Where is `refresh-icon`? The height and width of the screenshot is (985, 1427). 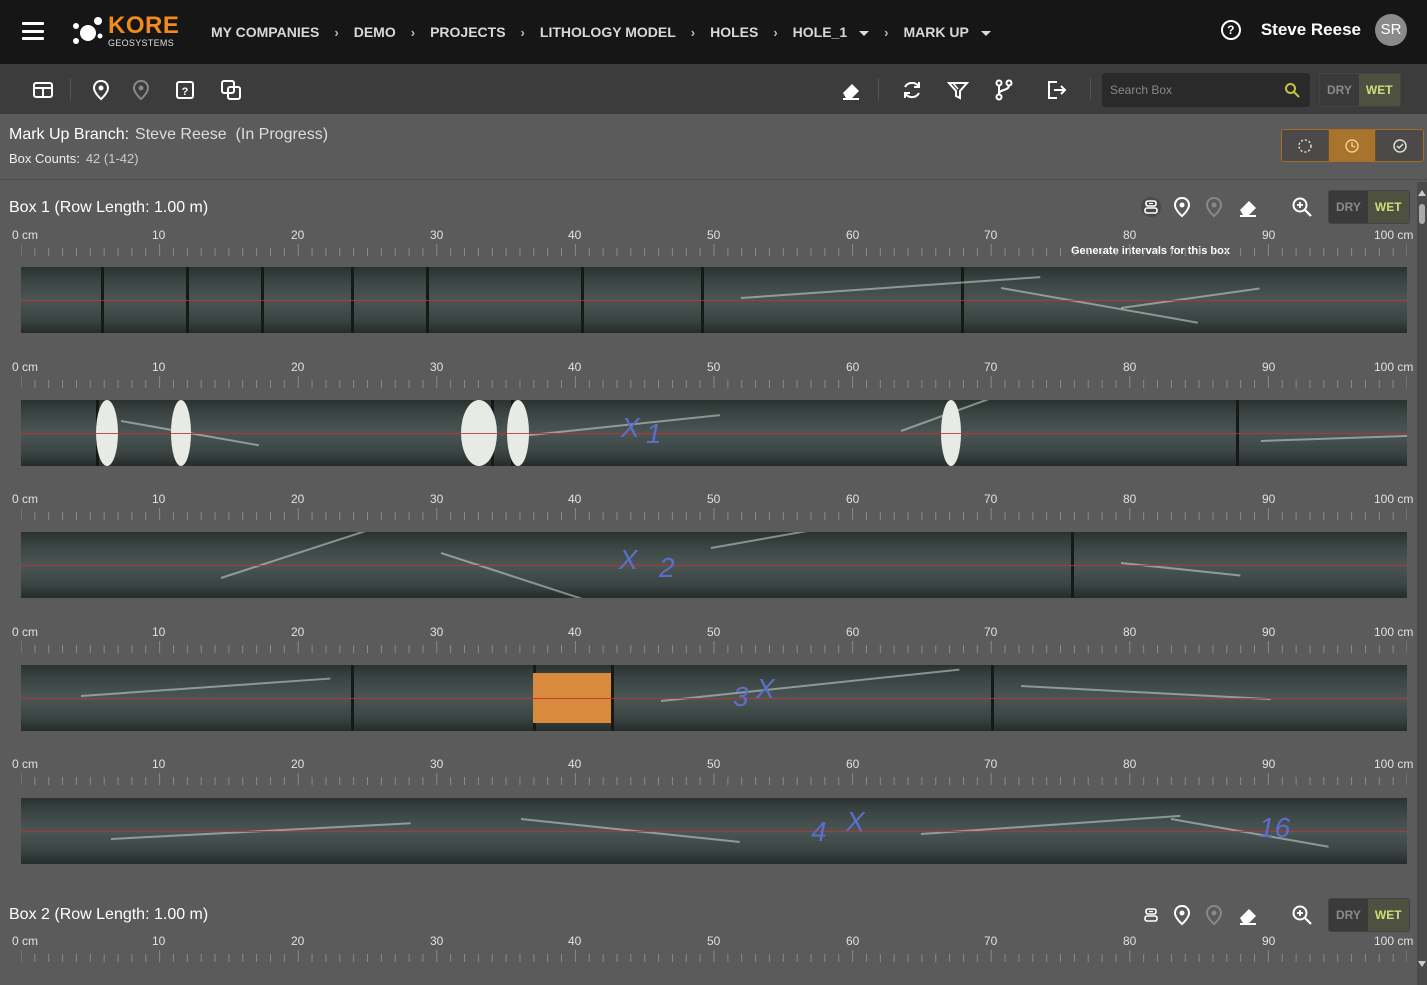 refresh-icon is located at coordinates (912, 90).